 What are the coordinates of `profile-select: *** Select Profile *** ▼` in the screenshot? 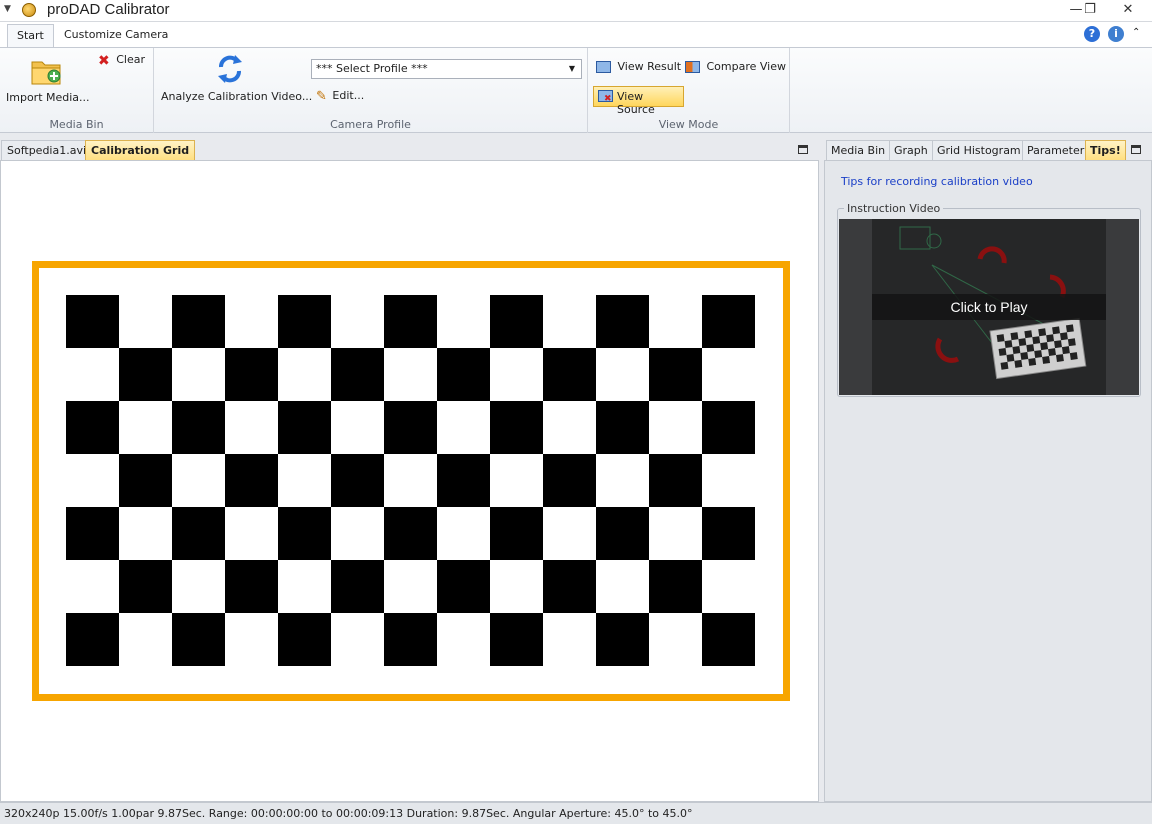 It's located at (446, 69).